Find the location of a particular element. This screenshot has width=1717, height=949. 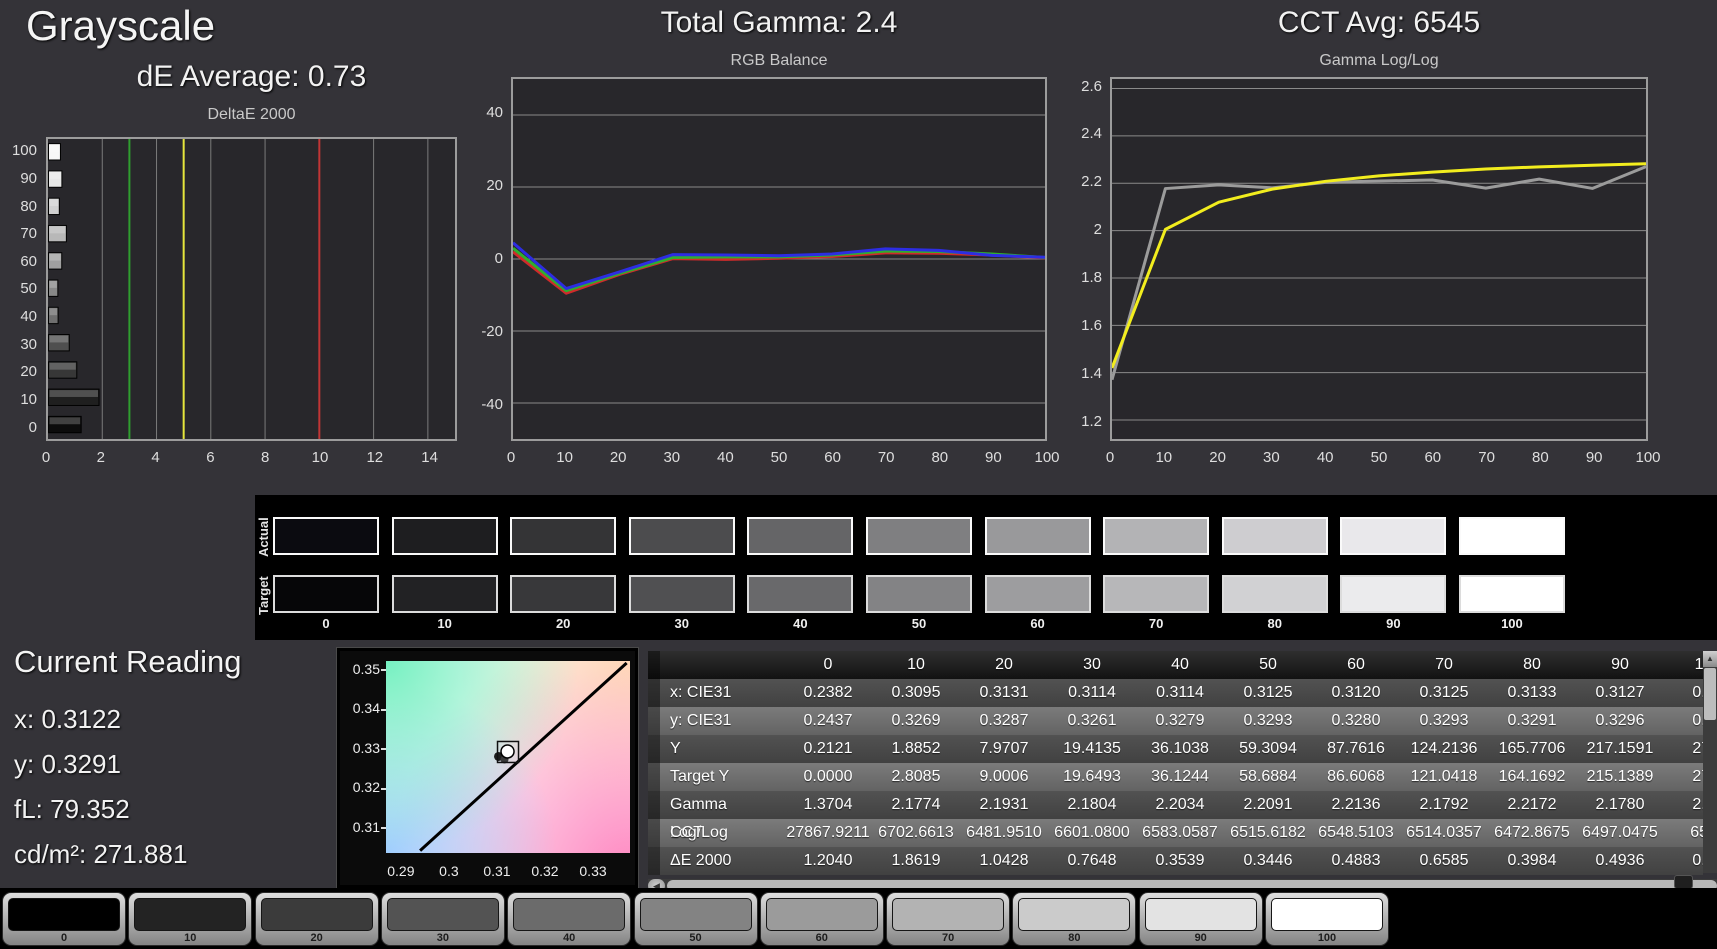

pattern-swatch-button: 90 is located at coordinates (1200, 919).